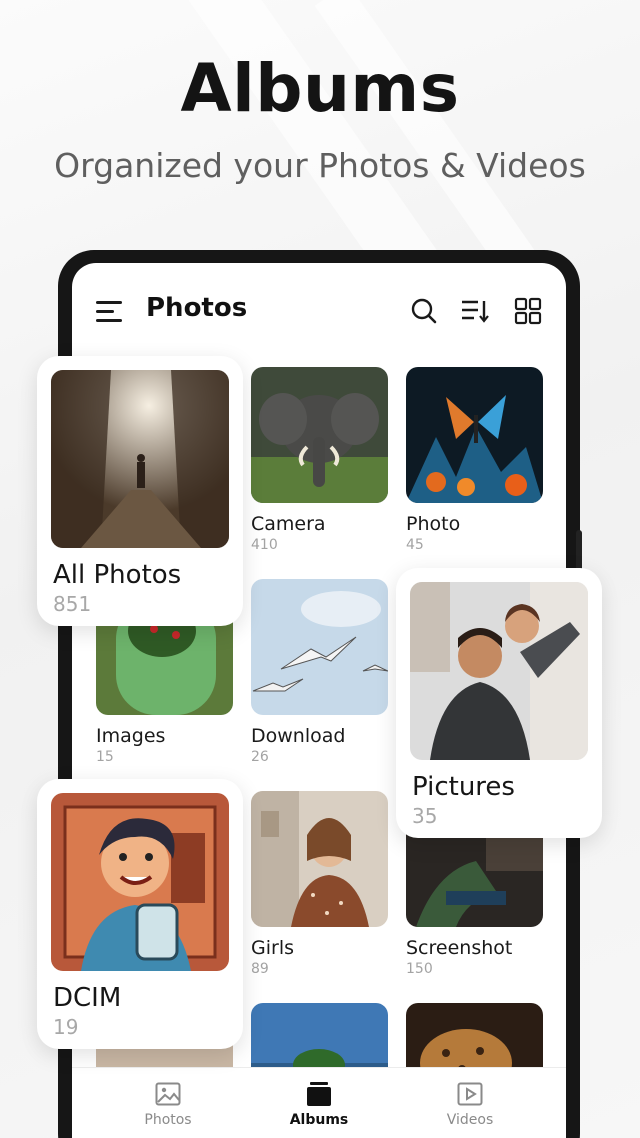 The image size is (640, 1138). I want to click on album-name: Images, so click(131, 736).